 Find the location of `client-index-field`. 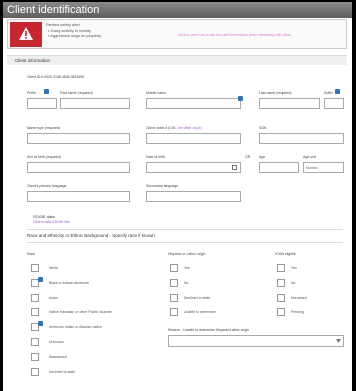

client-index-field is located at coordinates (193, 138).